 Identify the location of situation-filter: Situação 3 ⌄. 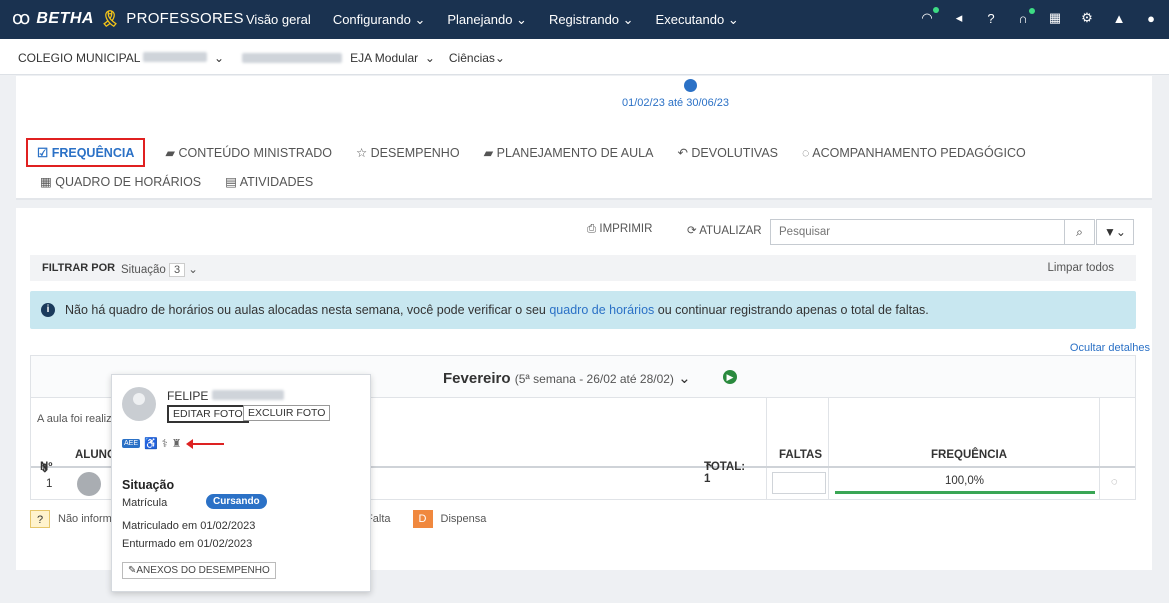
(159, 269).